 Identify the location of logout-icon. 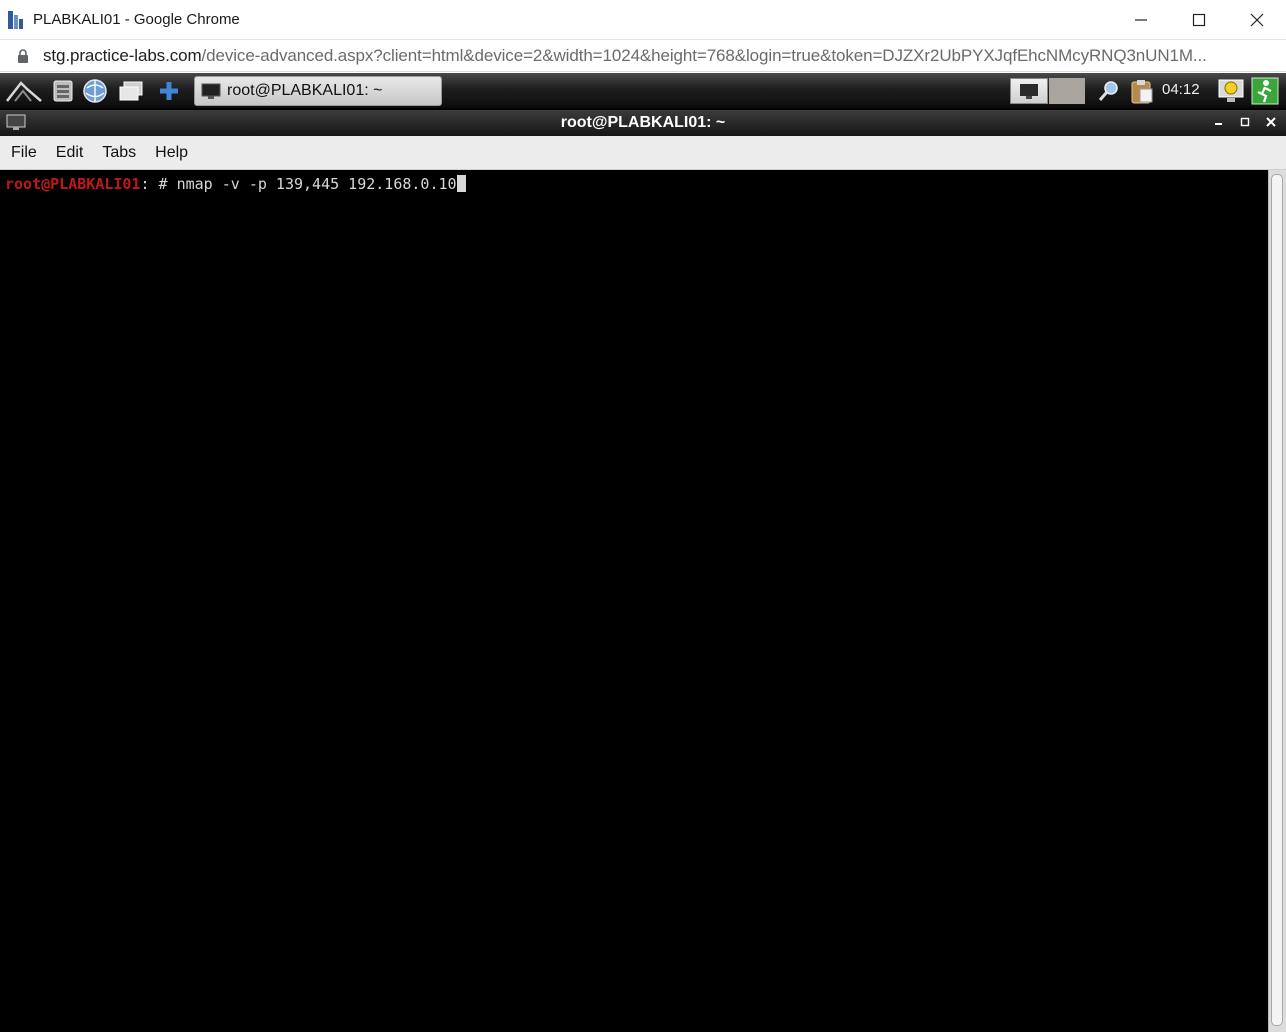
(1265, 91).